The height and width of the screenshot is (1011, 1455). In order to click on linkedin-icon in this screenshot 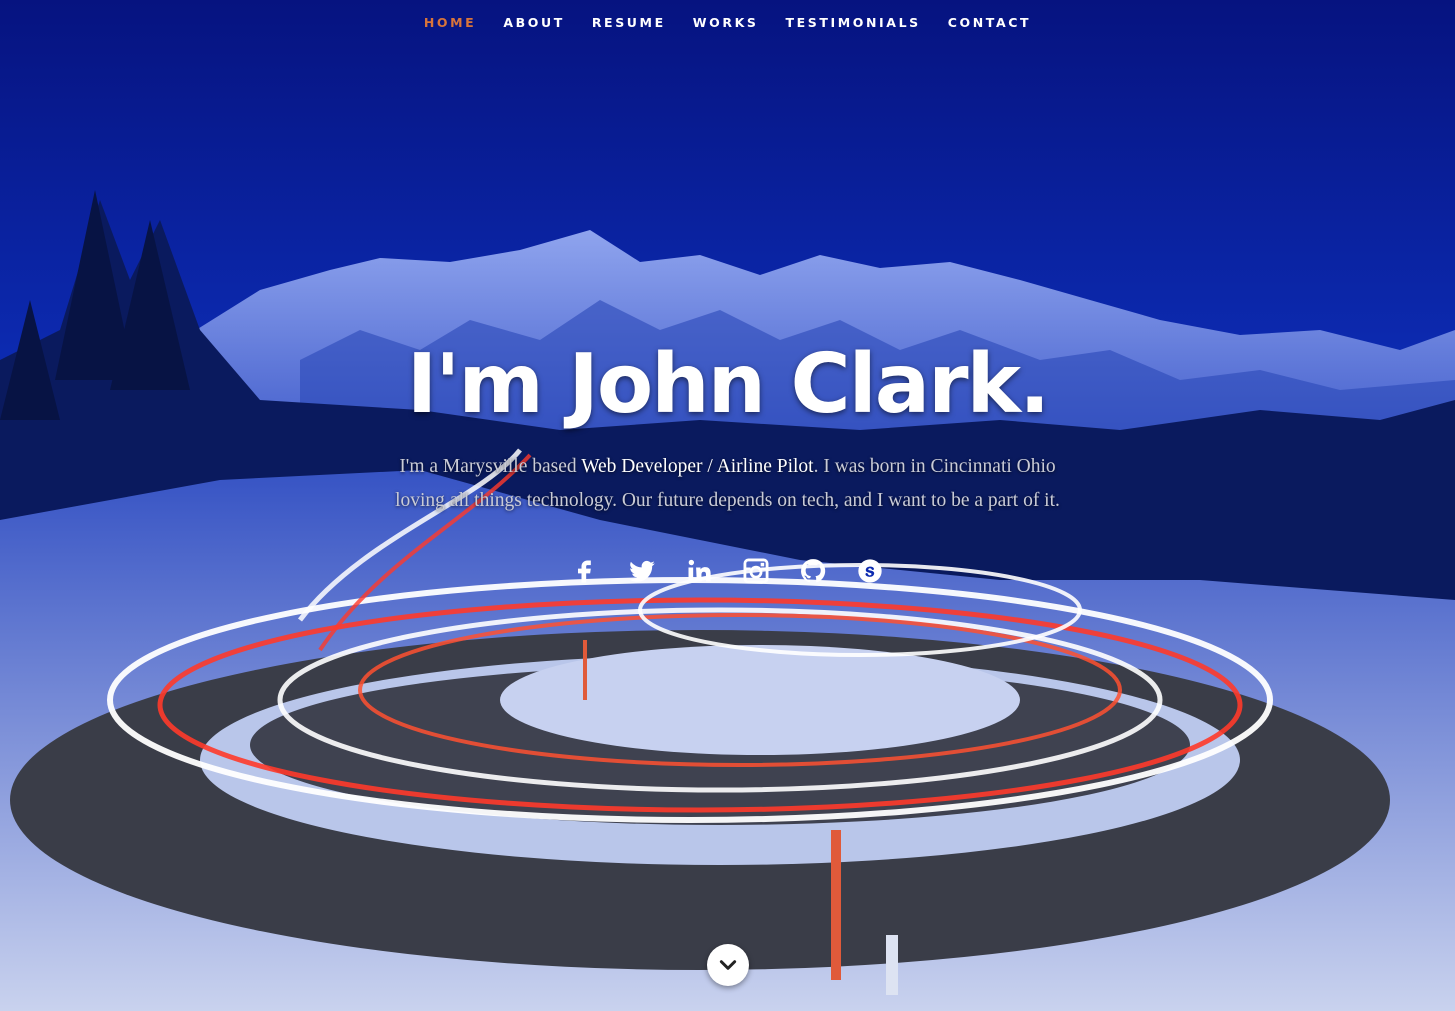, I will do `click(699, 571)`.